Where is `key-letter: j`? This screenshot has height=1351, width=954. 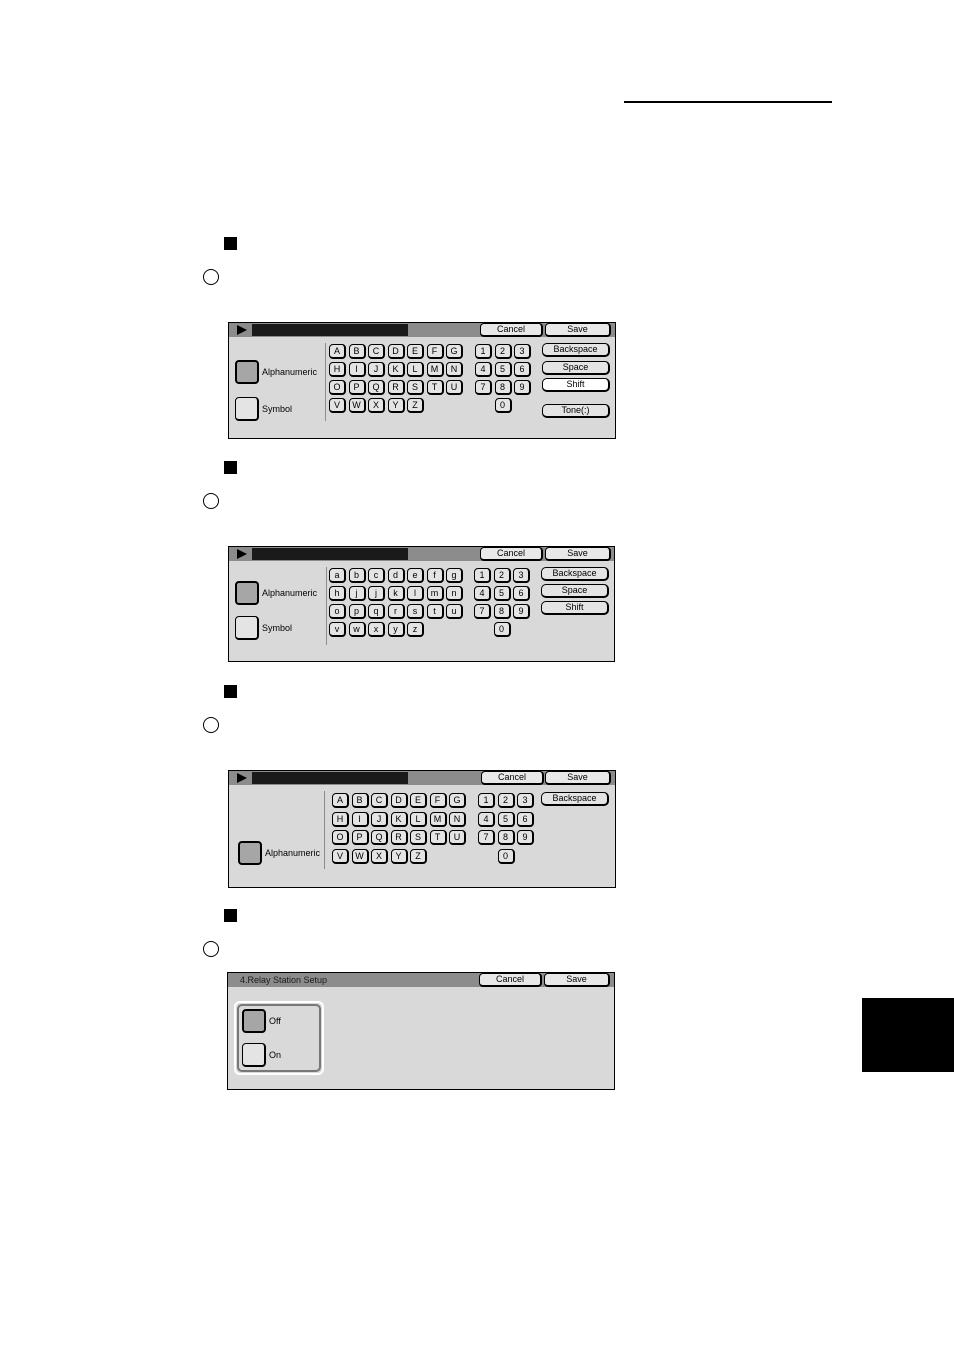 key-letter: j is located at coordinates (376, 593).